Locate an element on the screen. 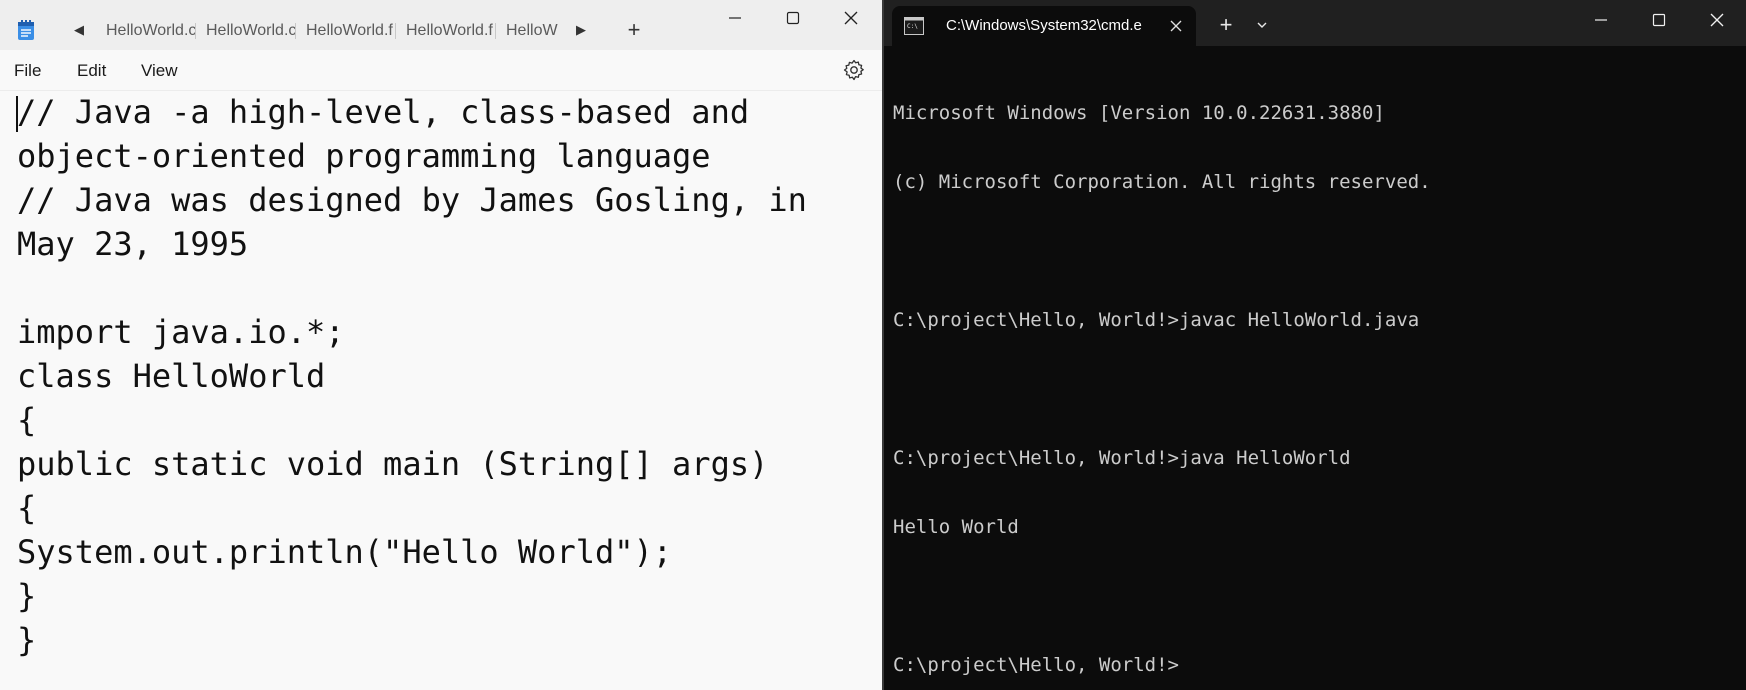 Image resolution: width=1746 pixels, height=690 pixels. terminal-minimize-button is located at coordinates (1601, 20).